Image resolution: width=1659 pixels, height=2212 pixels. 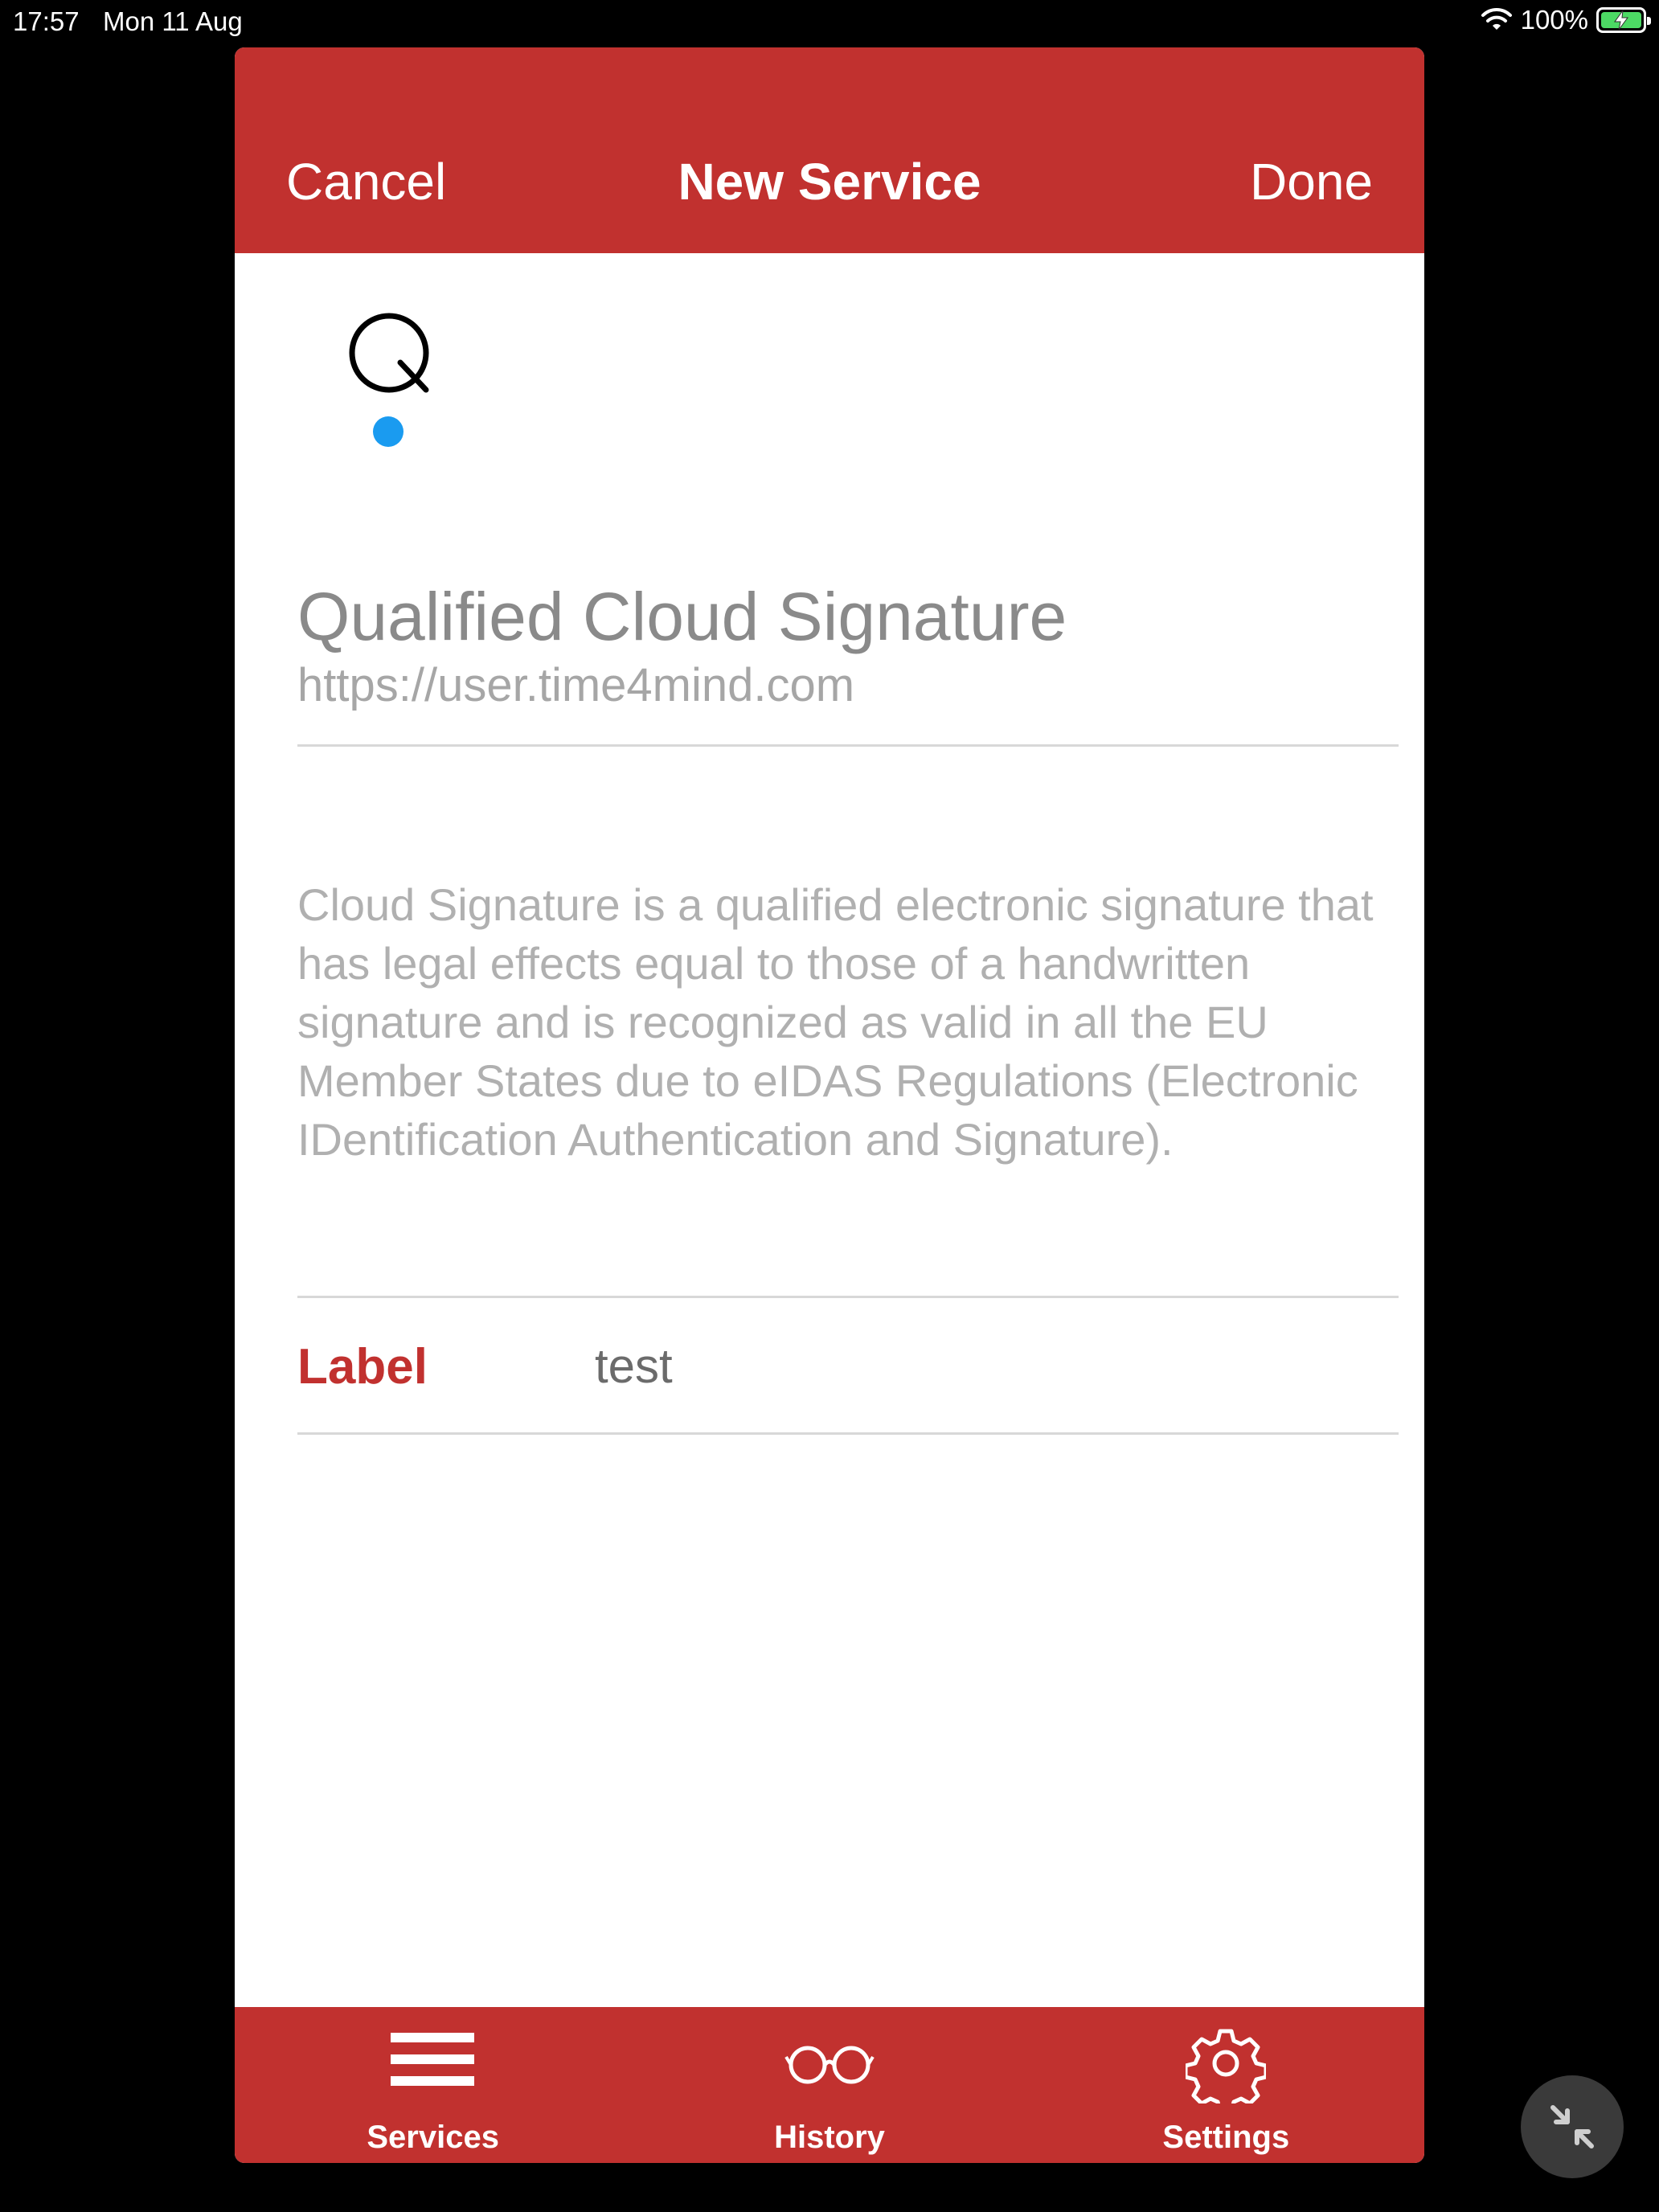 What do you see at coordinates (1496, 18) in the screenshot?
I see `wifi-icon` at bounding box center [1496, 18].